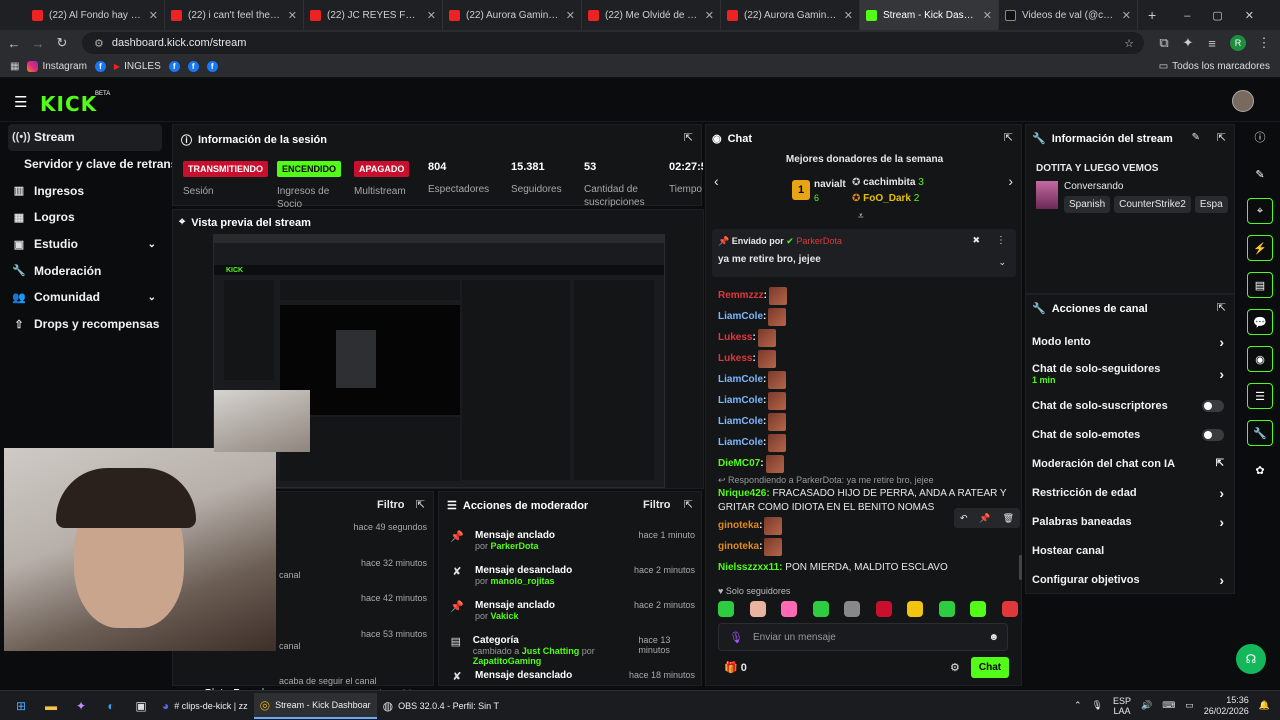 This screenshot has height=720, width=1280. I want to click on sidebar-item-3: ▦ Logros, so click(85, 217).